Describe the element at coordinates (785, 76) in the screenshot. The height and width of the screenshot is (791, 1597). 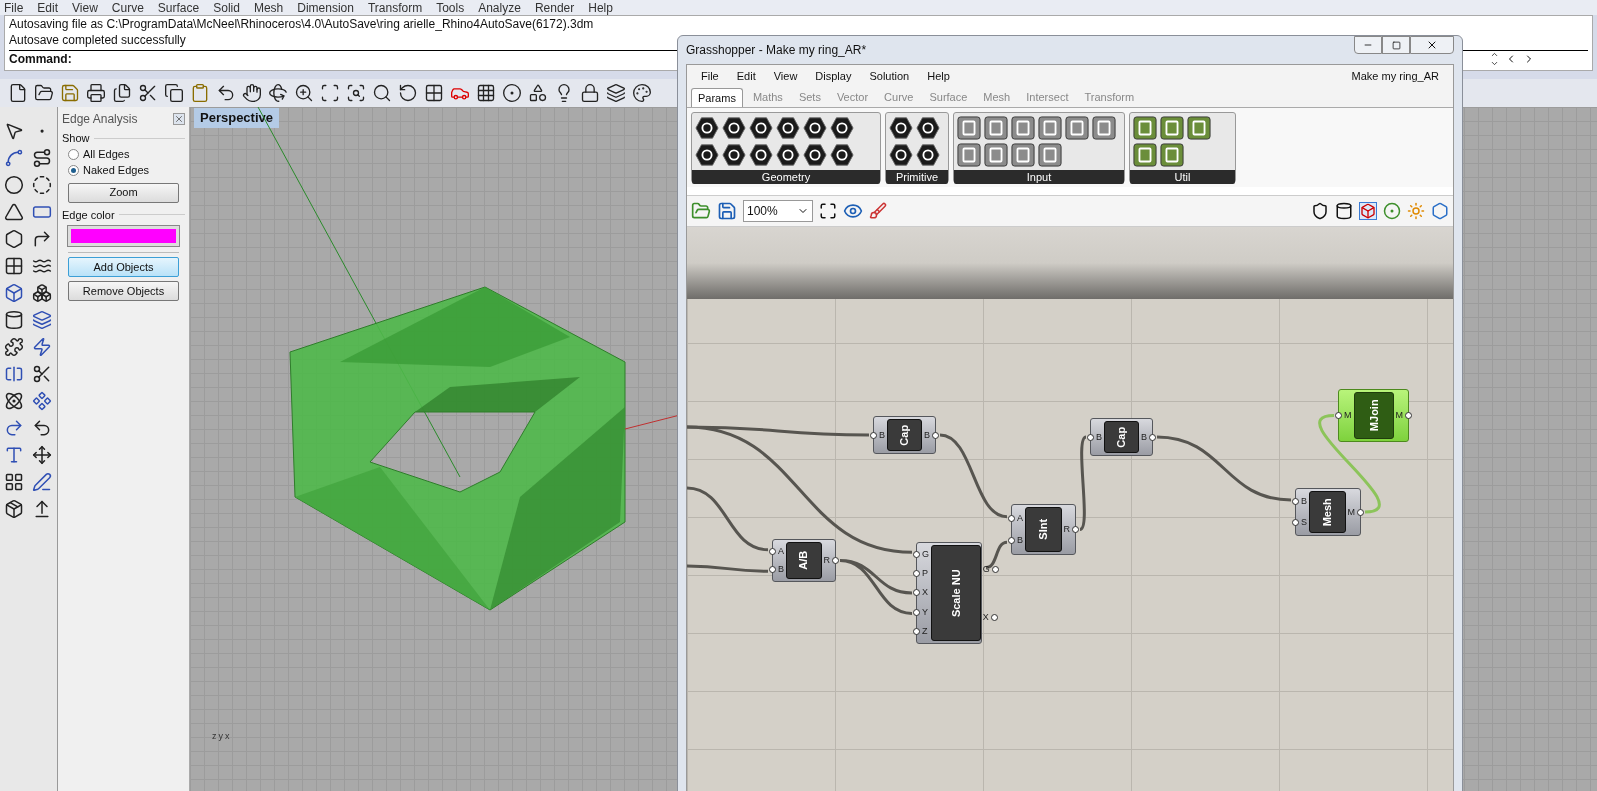
I see `menu-item: View` at that location.